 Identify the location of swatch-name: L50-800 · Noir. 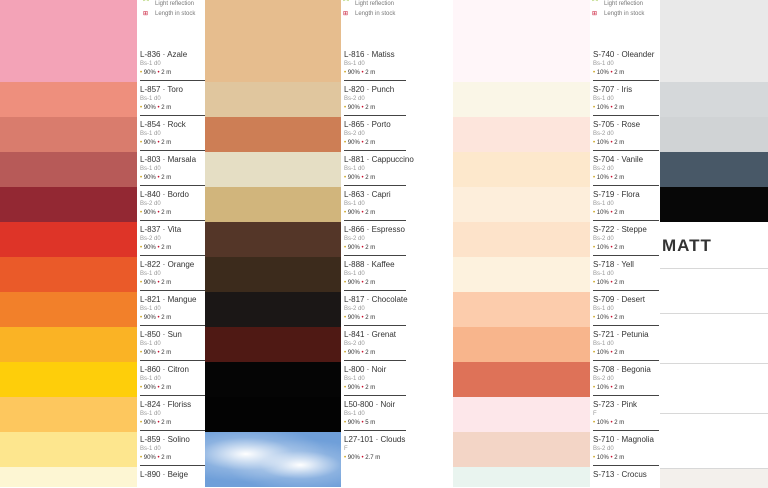
(370, 404).